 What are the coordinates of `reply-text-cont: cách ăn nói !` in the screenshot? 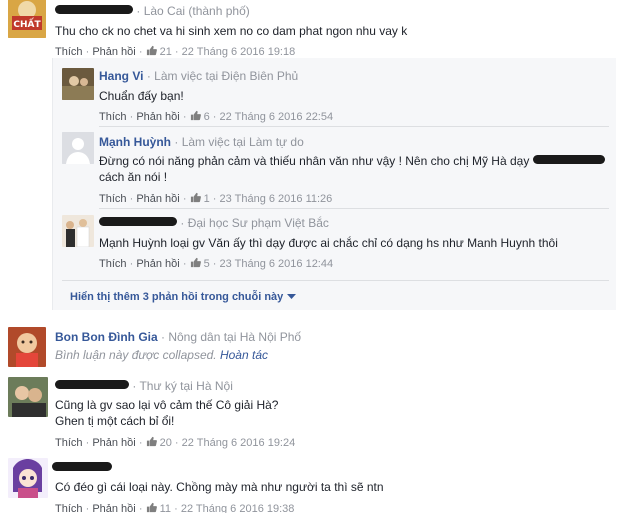 It's located at (133, 177).